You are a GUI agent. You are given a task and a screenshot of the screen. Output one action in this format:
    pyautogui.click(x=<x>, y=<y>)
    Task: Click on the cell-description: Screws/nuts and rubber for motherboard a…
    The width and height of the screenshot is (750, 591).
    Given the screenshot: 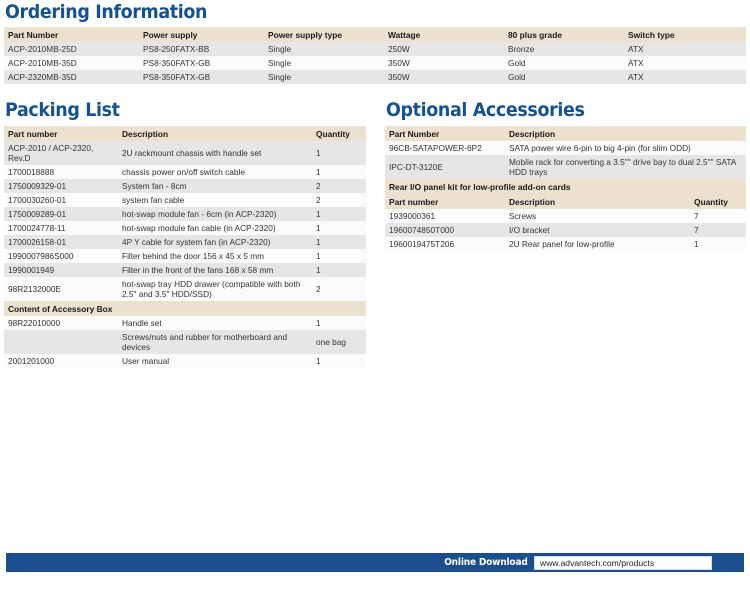 What is the action you would take?
    pyautogui.click(x=215, y=342)
    